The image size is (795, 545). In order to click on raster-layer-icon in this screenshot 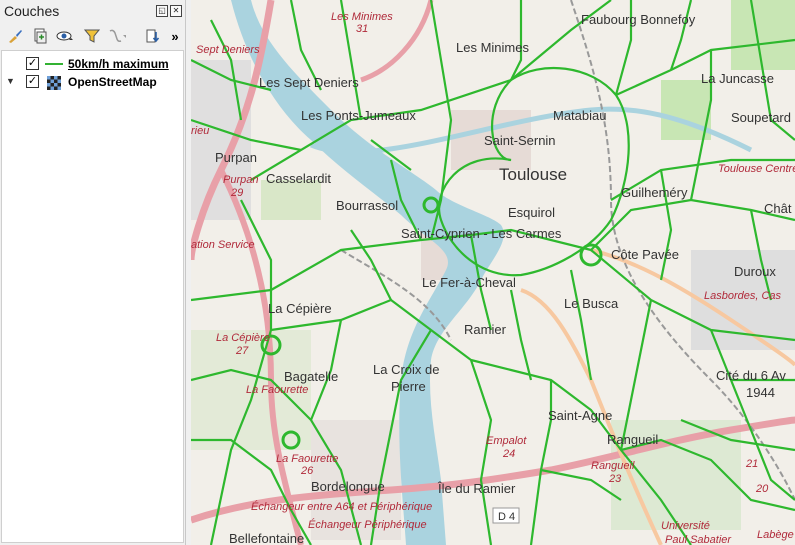, I will do `click(54, 83)`.